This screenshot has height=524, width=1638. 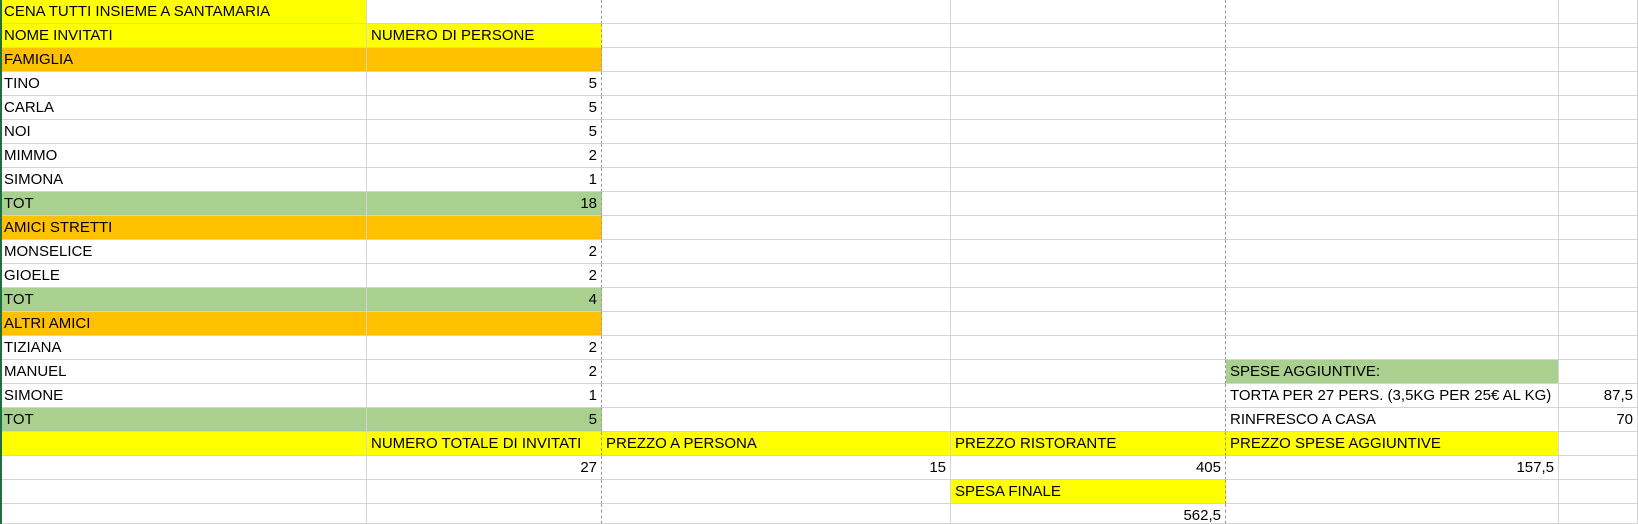 What do you see at coordinates (484, 132) in the screenshot?
I see `cell-b6: 5` at bounding box center [484, 132].